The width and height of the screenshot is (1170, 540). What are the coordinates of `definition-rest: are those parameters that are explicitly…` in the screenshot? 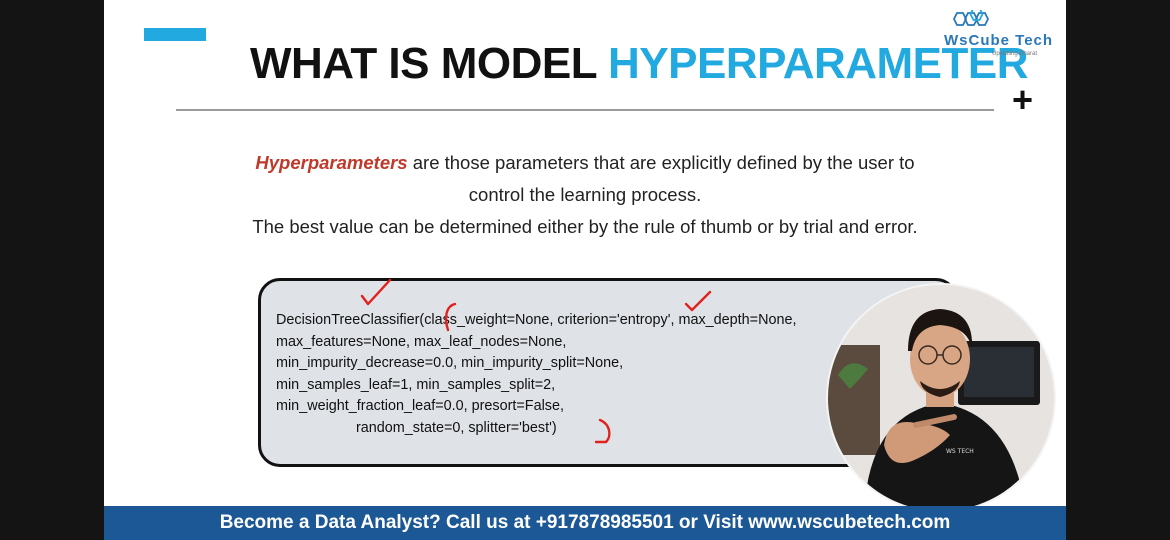 It's located at (661, 162).